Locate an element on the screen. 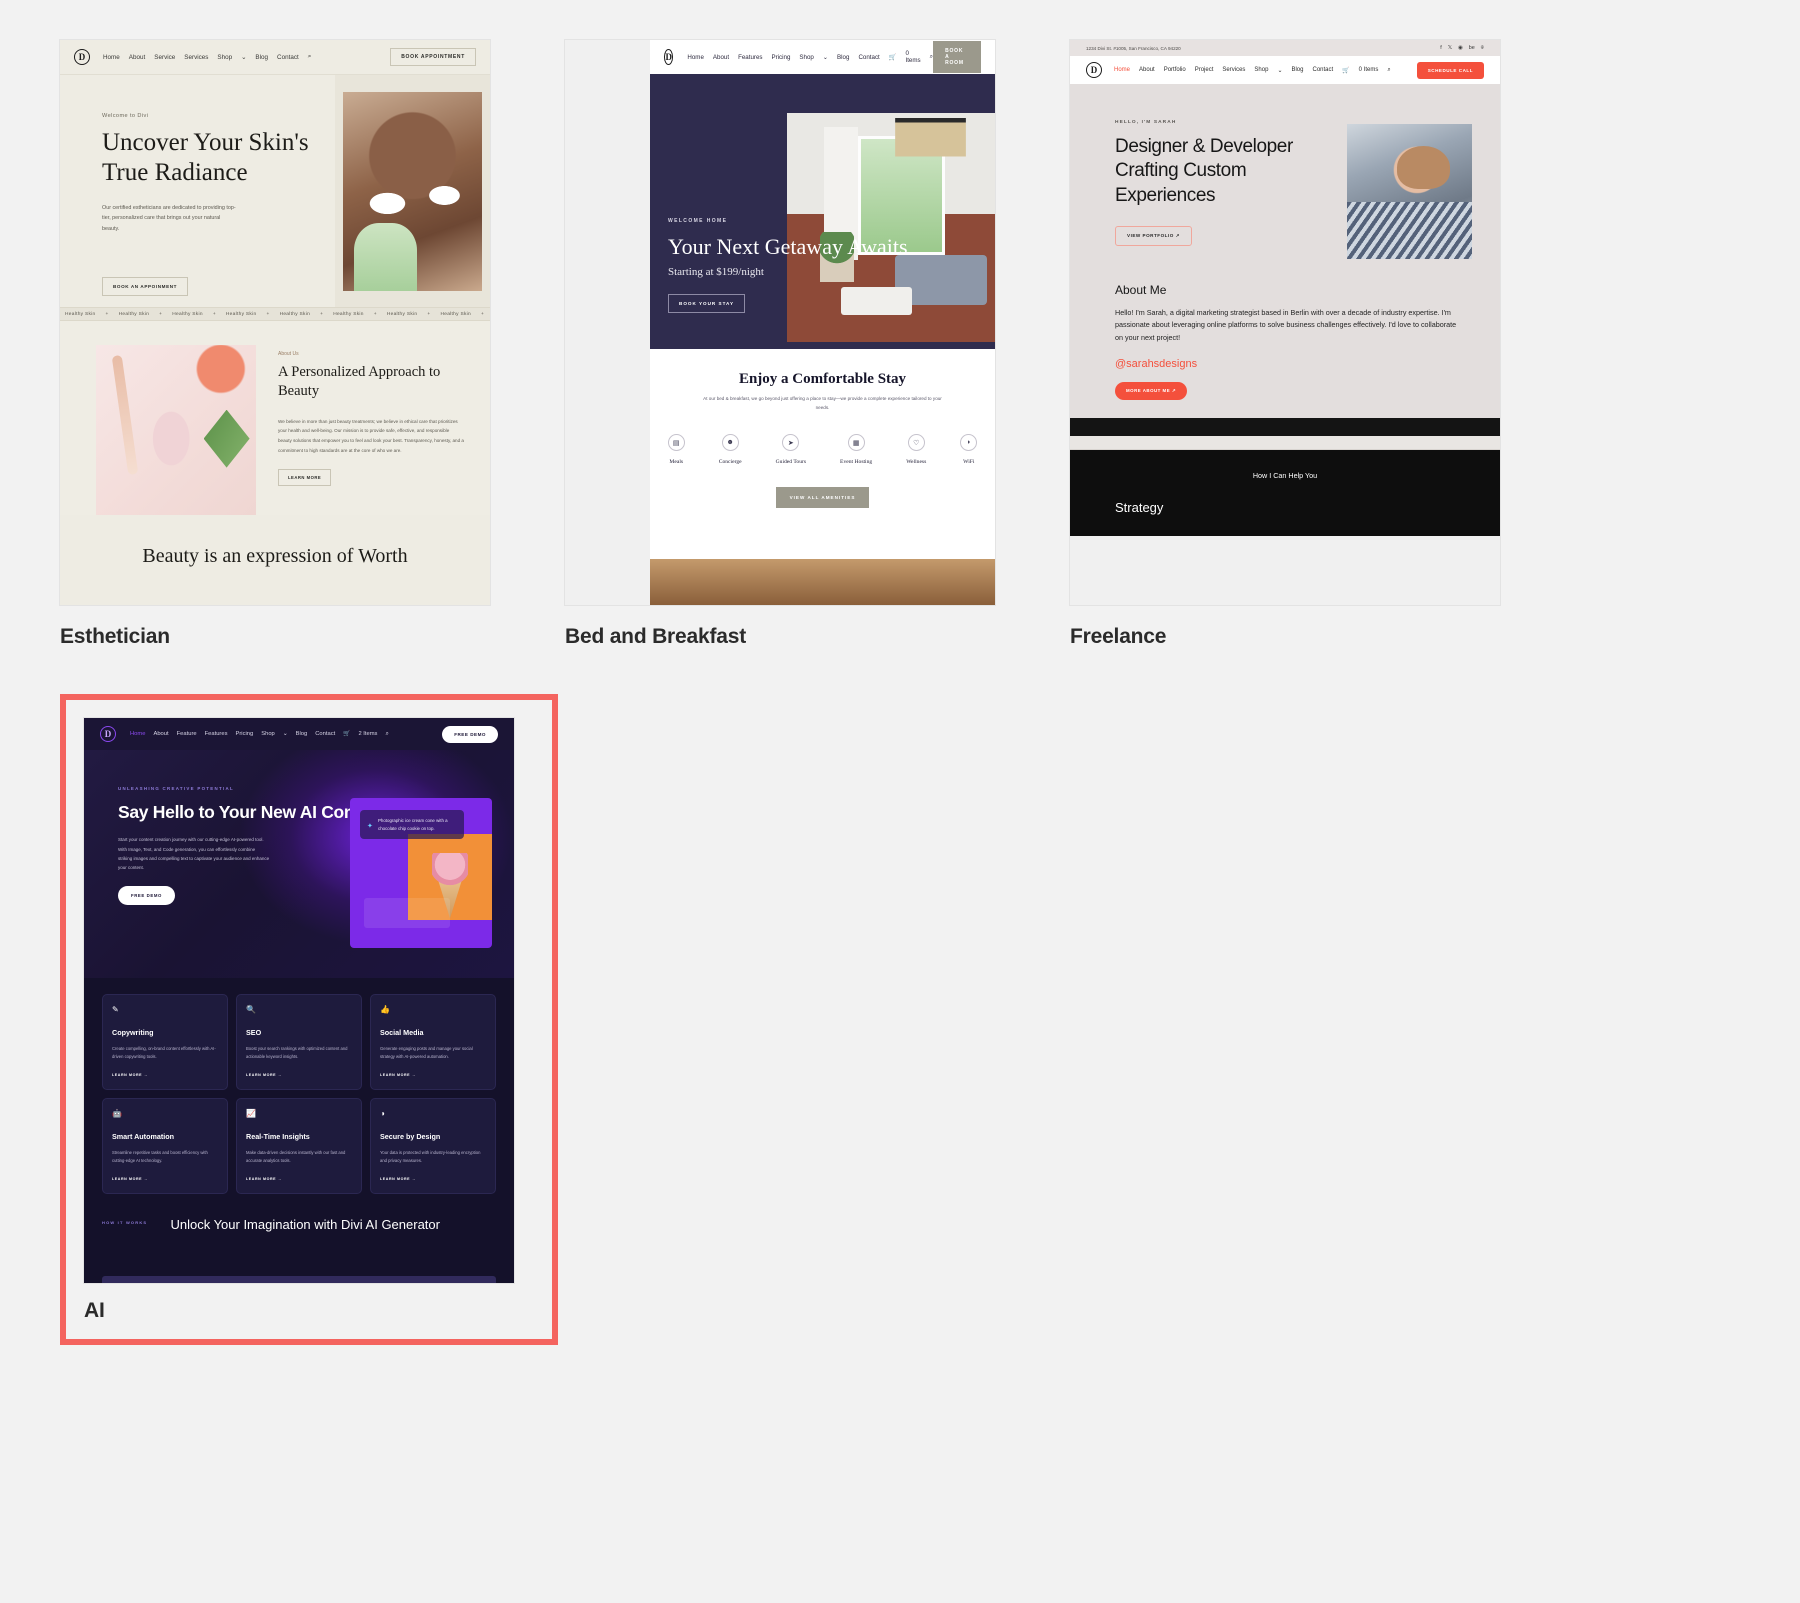  nav-item-feature: Feature is located at coordinates (187, 734).